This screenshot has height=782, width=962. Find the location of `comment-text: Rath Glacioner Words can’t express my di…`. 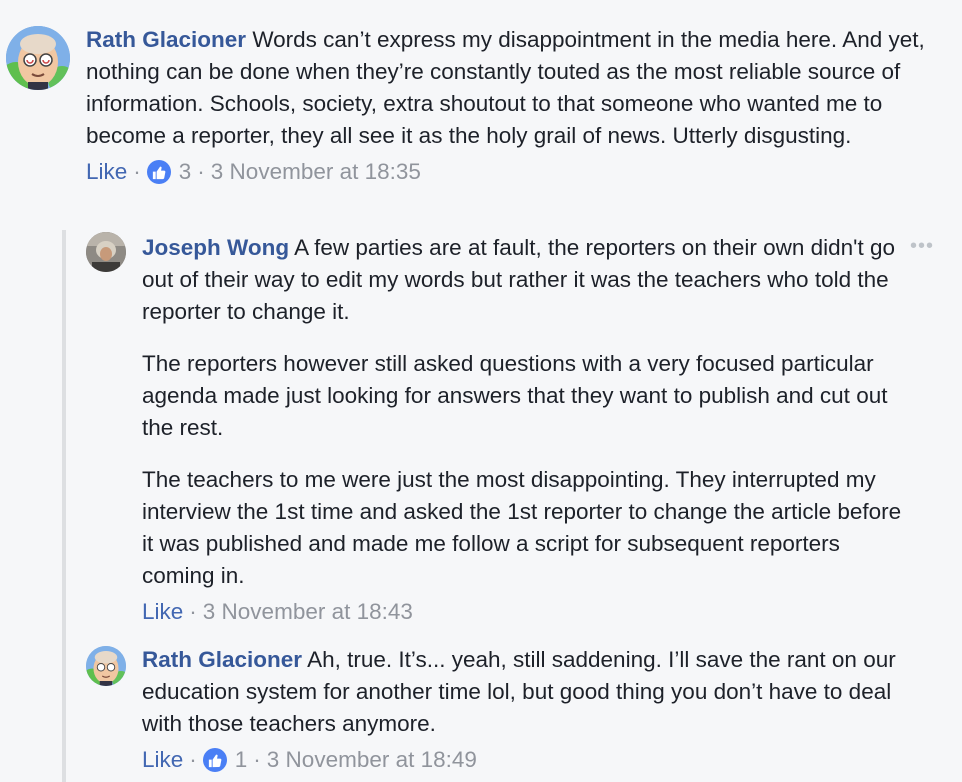

comment-text: Rath Glacioner Words can’t express my di… is located at coordinates (511, 88).